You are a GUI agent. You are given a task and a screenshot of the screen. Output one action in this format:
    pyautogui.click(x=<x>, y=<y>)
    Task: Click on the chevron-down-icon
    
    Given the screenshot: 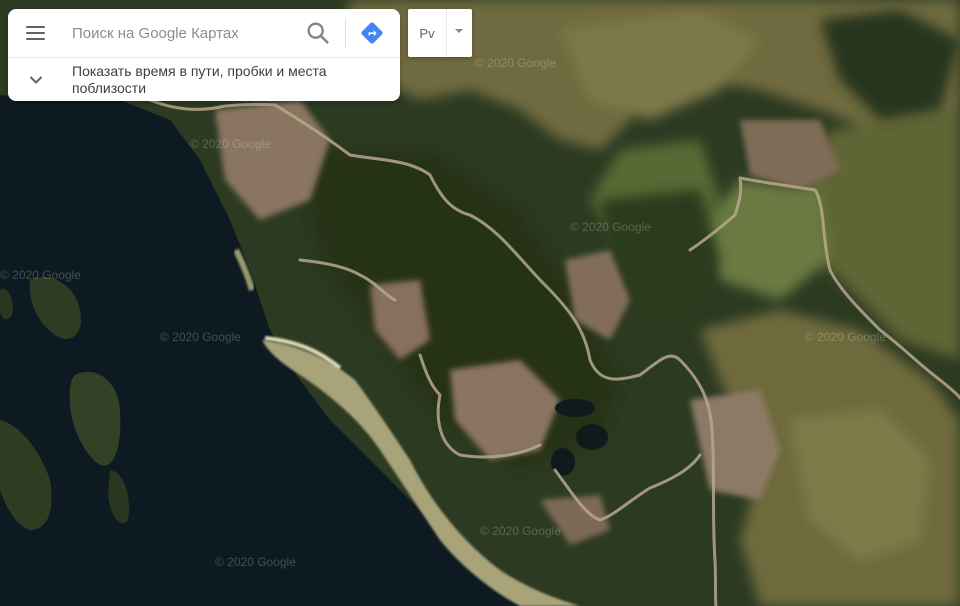 What is the action you would take?
    pyautogui.click(x=36, y=80)
    